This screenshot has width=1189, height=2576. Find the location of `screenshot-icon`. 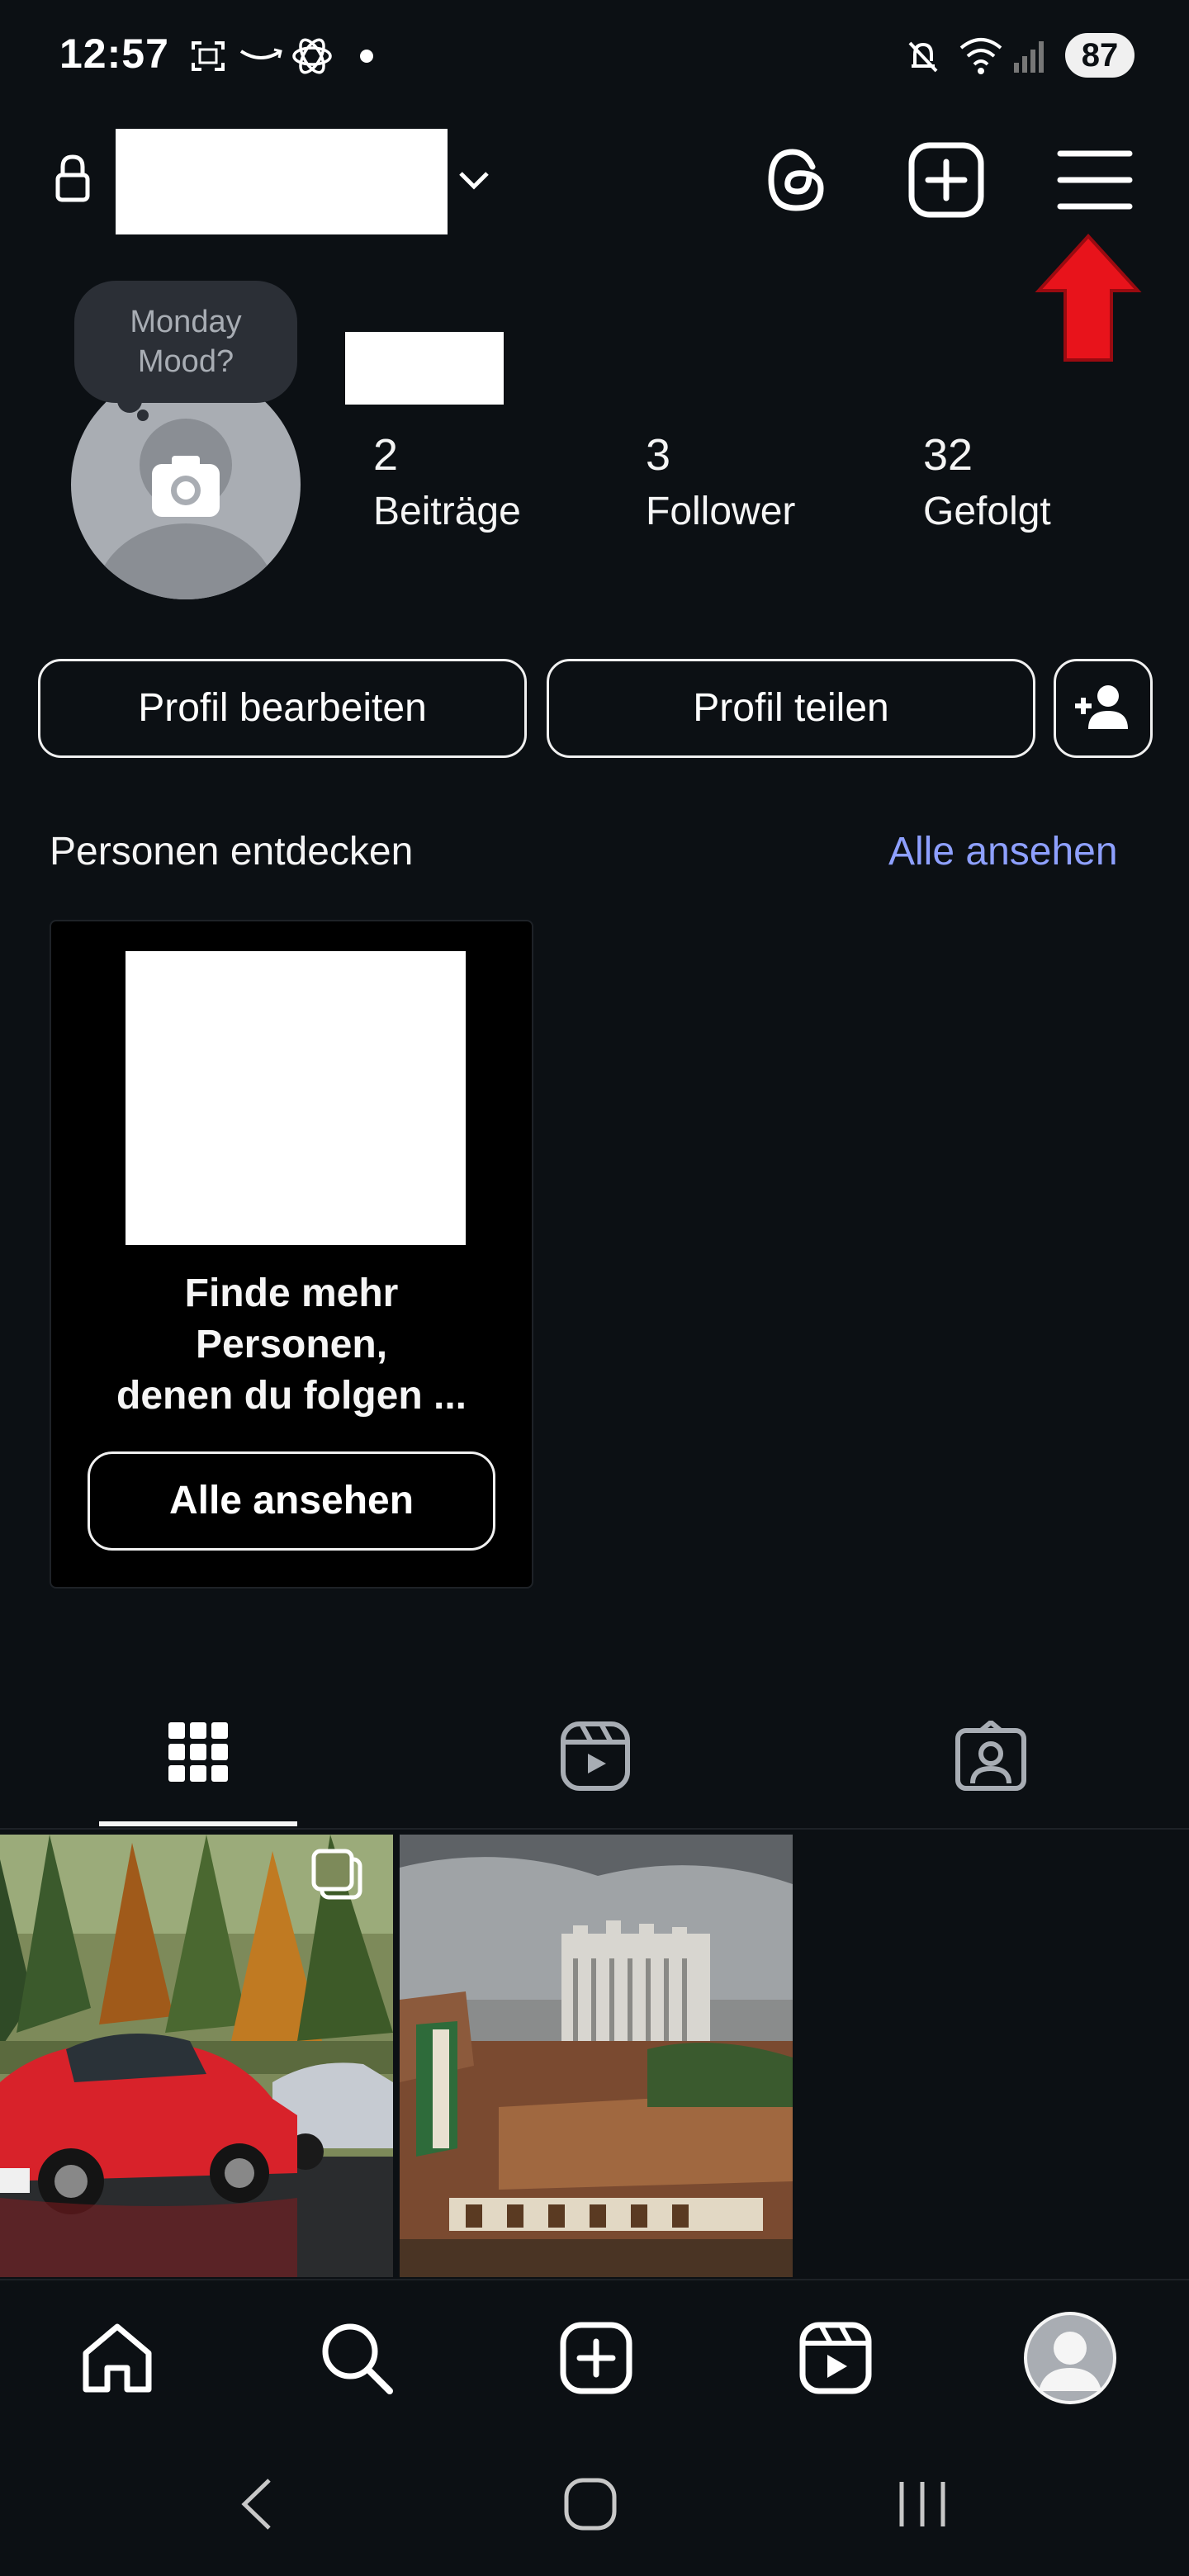

screenshot-icon is located at coordinates (208, 56).